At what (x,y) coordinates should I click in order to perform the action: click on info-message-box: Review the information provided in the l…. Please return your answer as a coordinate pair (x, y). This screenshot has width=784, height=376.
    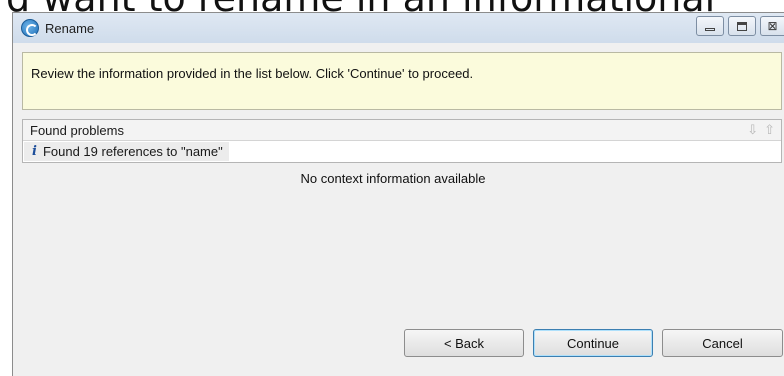
    Looking at the image, I should click on (402, 81).